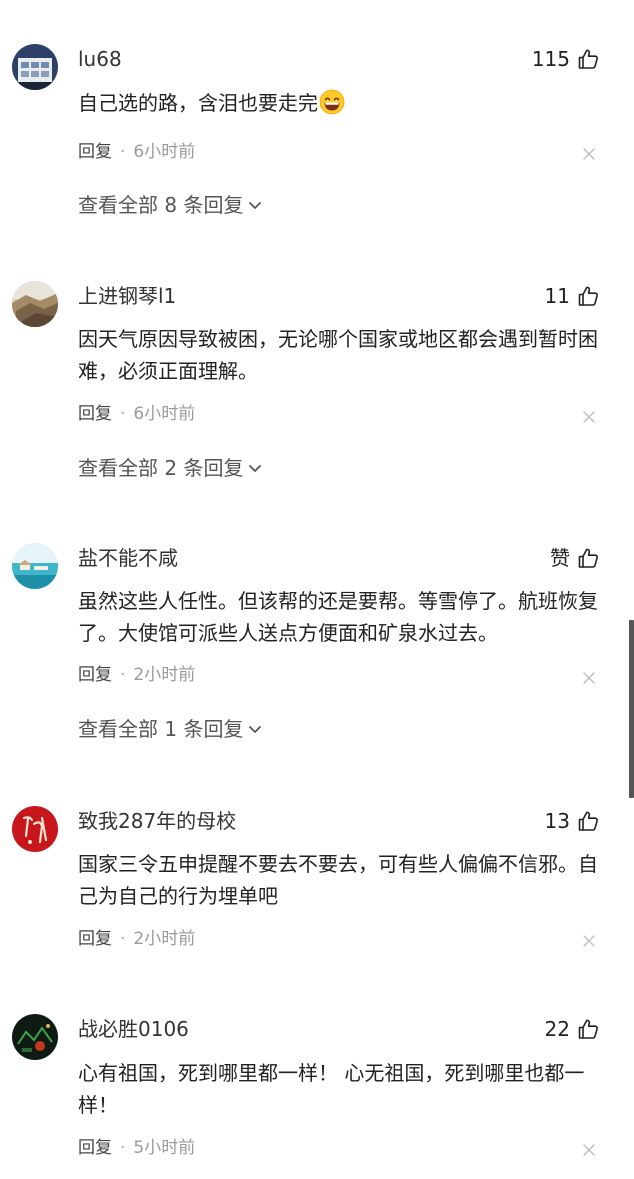 This screenshot has width=634, height=1179. I want to click on username: 上进钢琴l1, so click(127, 296).